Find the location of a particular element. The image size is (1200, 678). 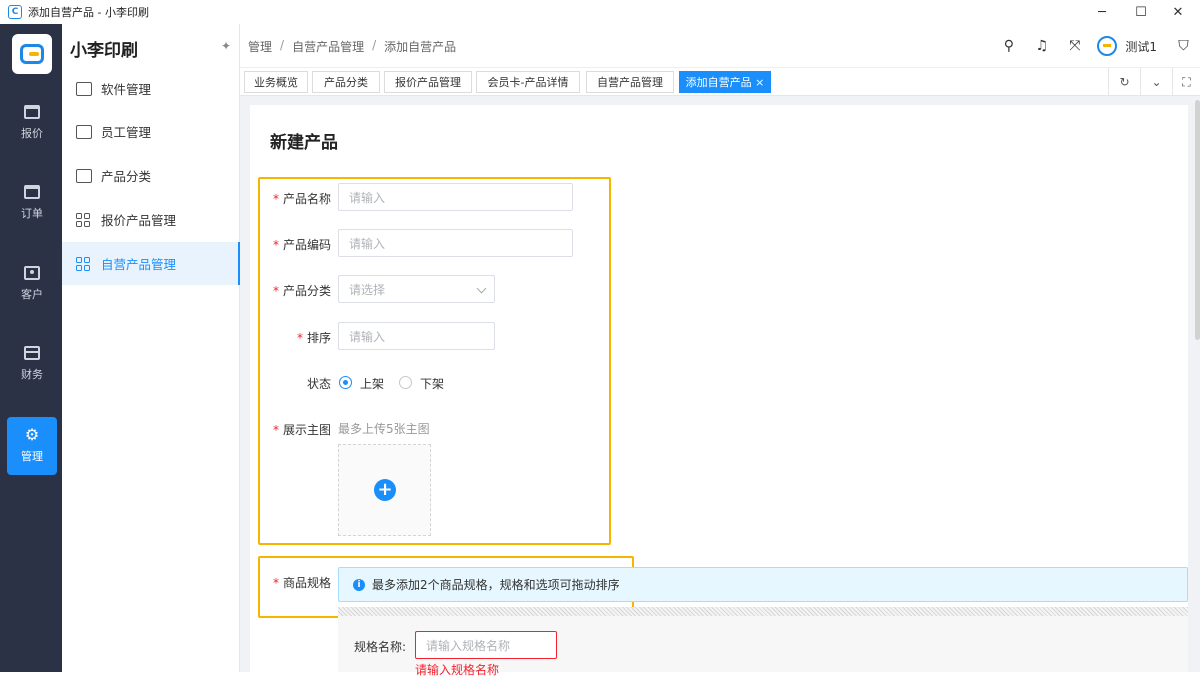

person-card-icon is located at coordinates (32, 273).